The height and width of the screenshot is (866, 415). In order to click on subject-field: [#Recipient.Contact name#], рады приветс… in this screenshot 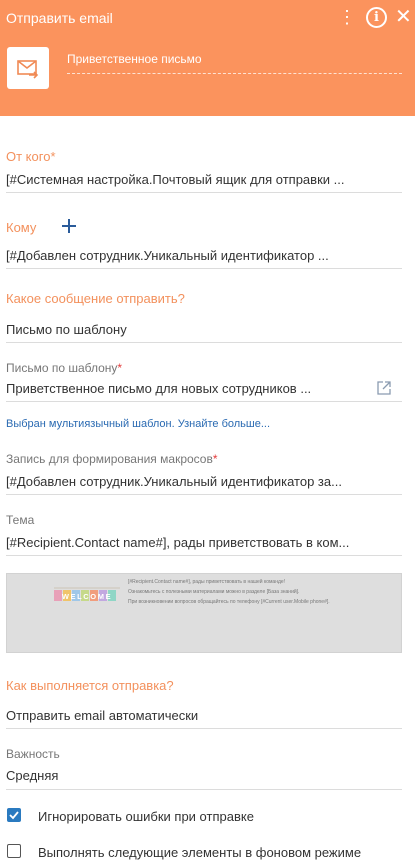, I will do `click(204, 542)`.